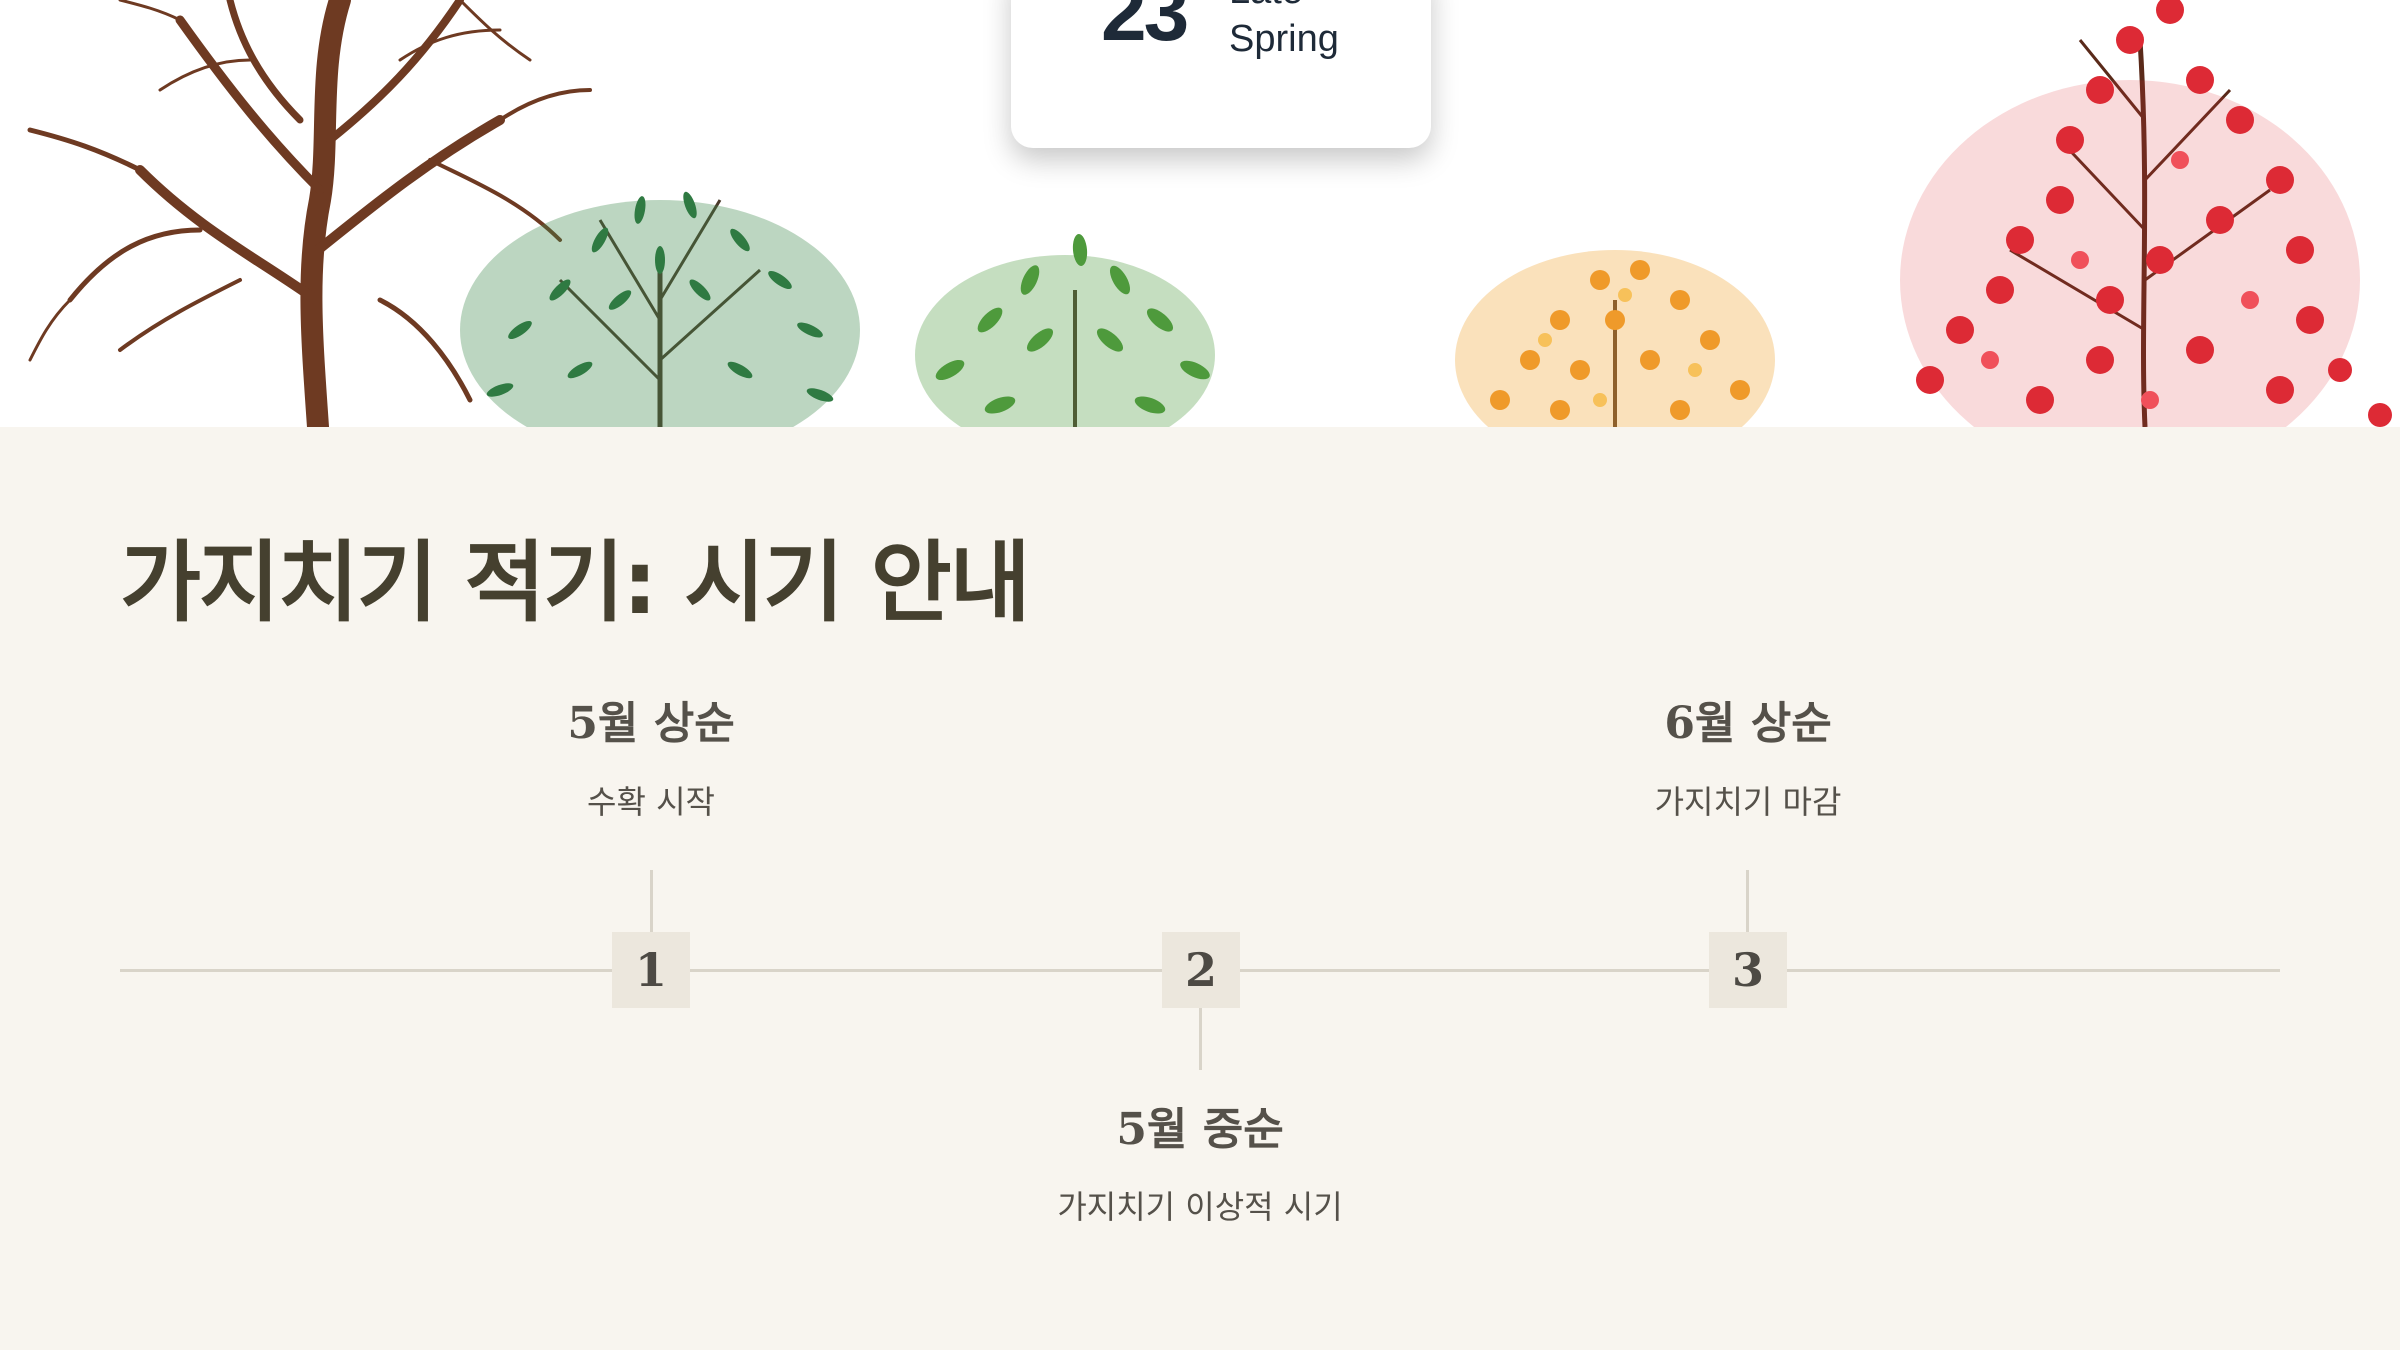 This screenshot has height=1350, width=2400. Describe the element at coordinates (1200, 1207) in the screenshot. I see `event-2-description: 가지치기 이상적 시기` at that location.